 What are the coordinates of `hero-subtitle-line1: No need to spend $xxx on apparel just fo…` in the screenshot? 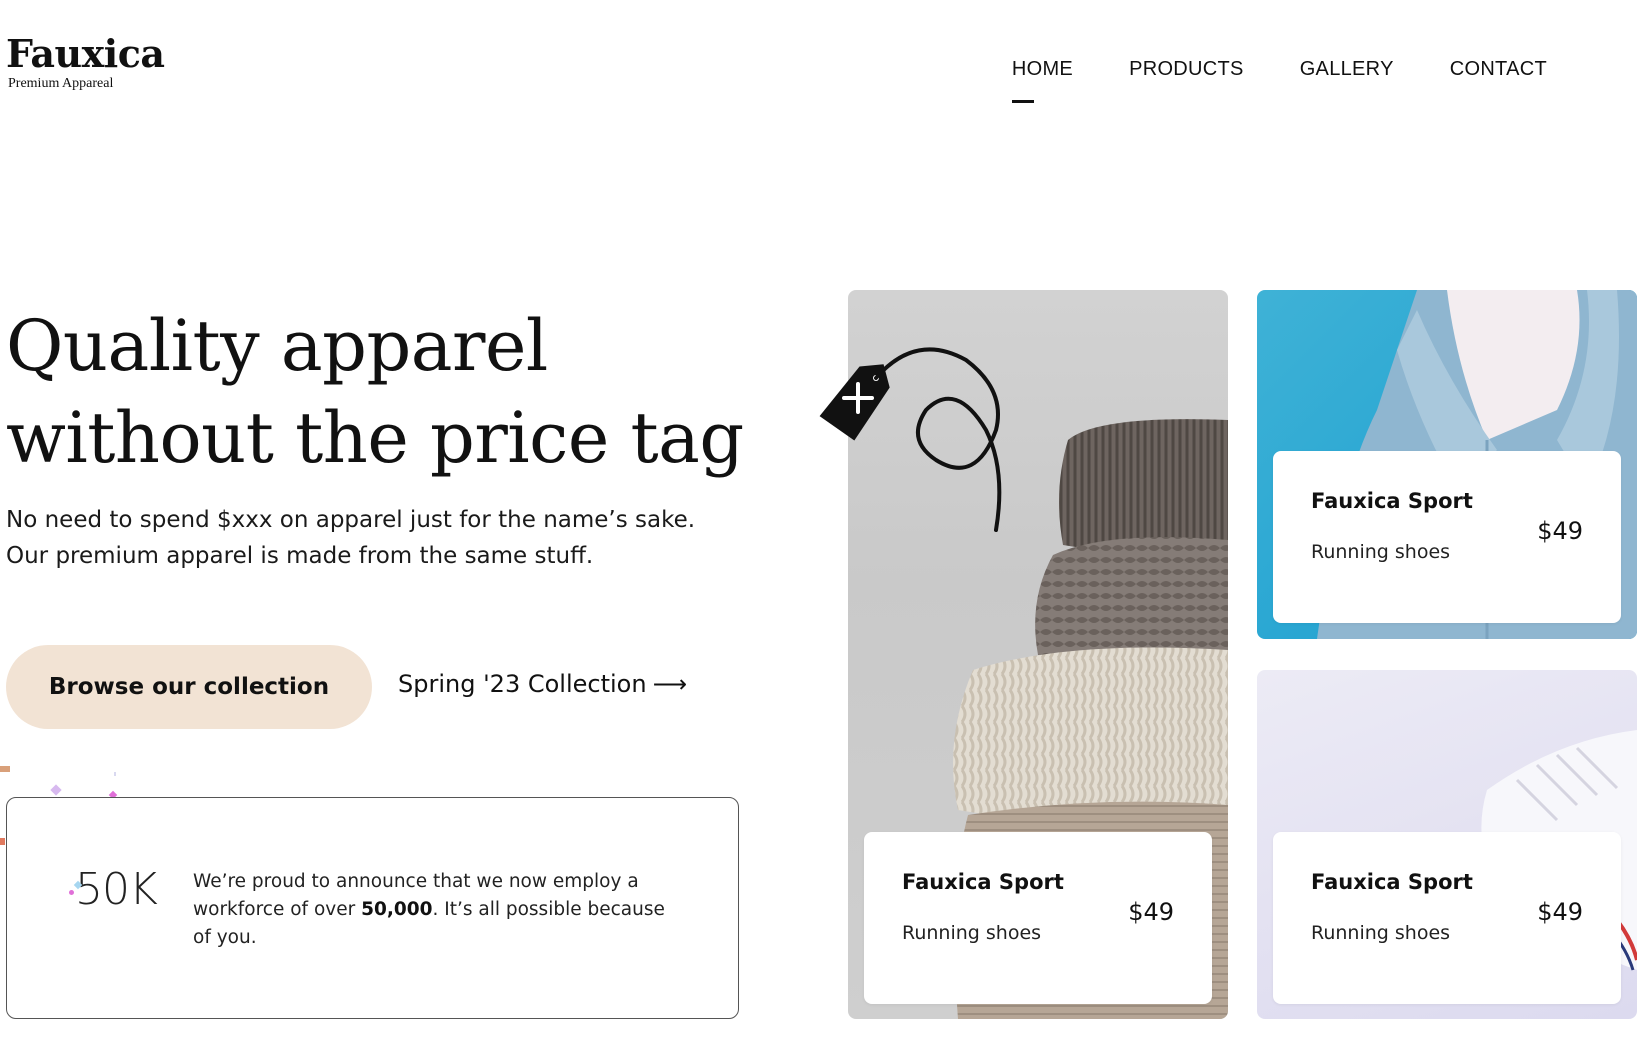 It's located at (351, 520).